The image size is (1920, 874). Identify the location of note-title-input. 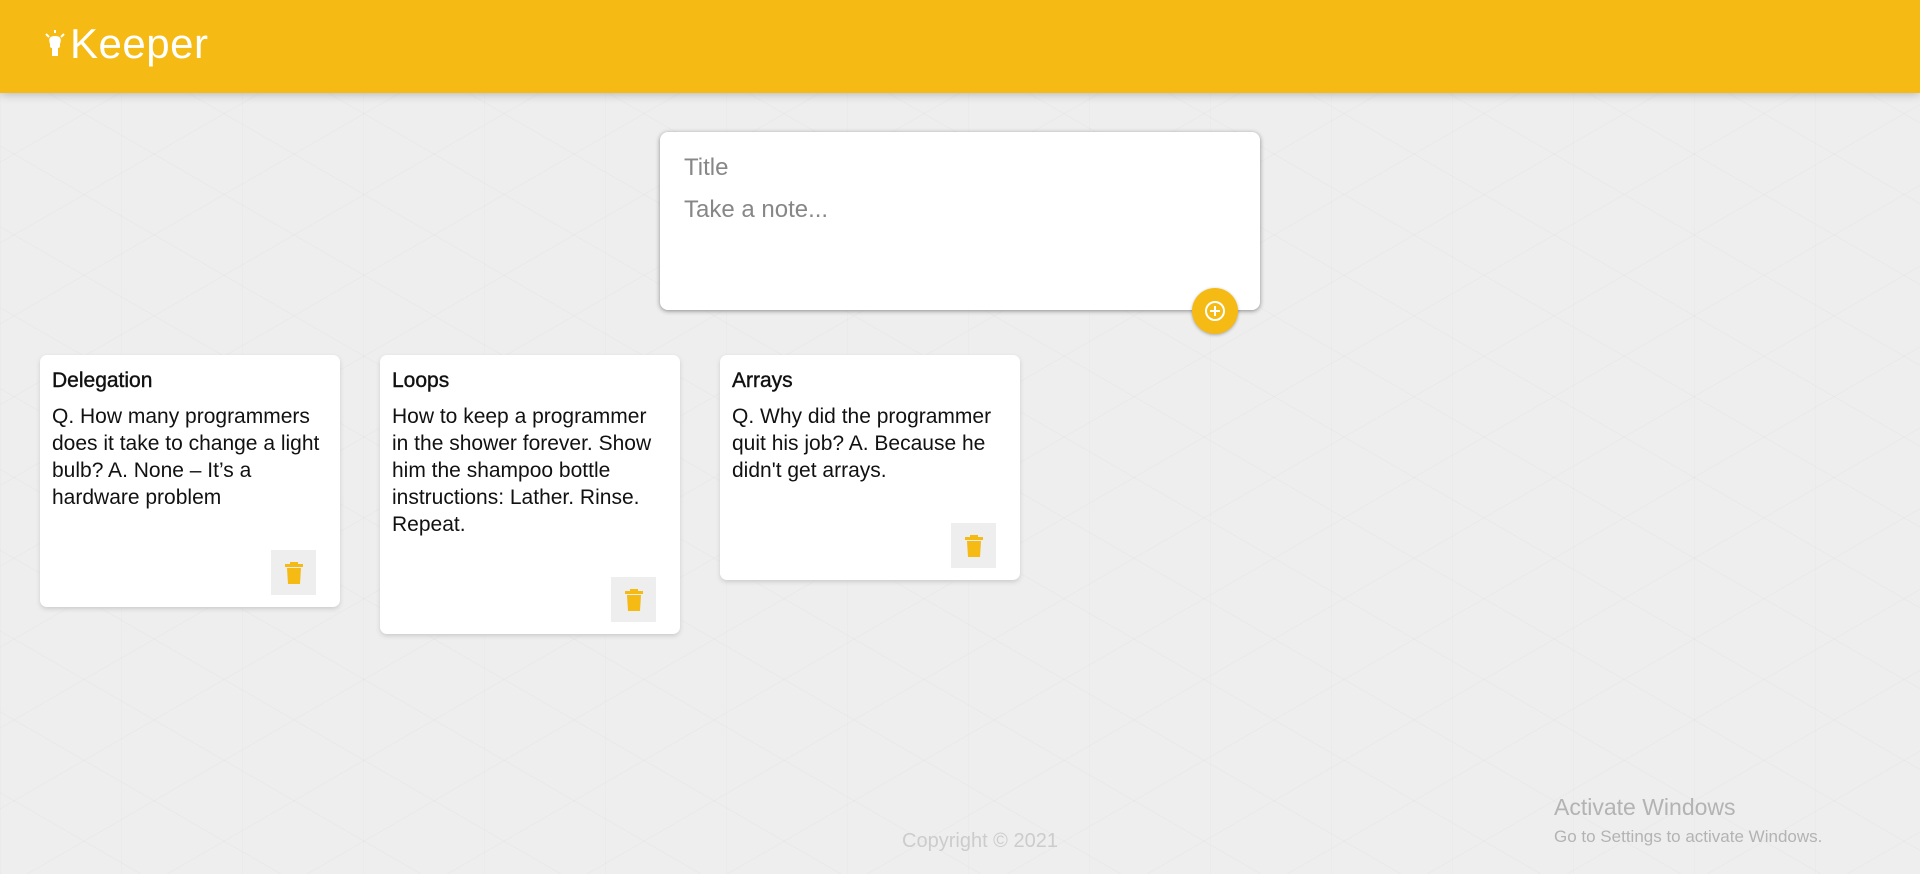
(960, 168).